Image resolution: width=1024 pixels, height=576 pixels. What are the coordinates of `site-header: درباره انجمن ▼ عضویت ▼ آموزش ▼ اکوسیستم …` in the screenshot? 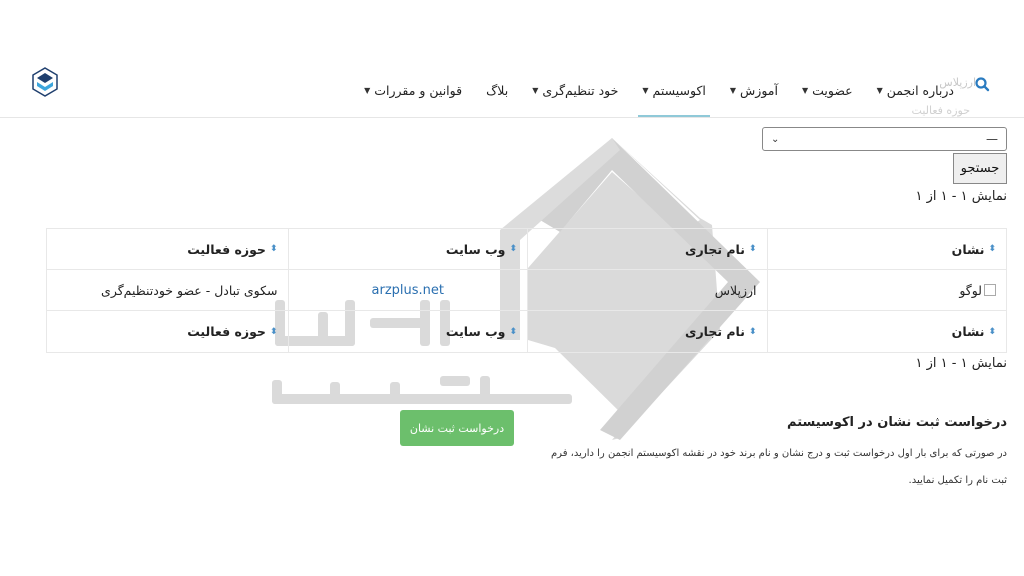 It's located at (512, 90).